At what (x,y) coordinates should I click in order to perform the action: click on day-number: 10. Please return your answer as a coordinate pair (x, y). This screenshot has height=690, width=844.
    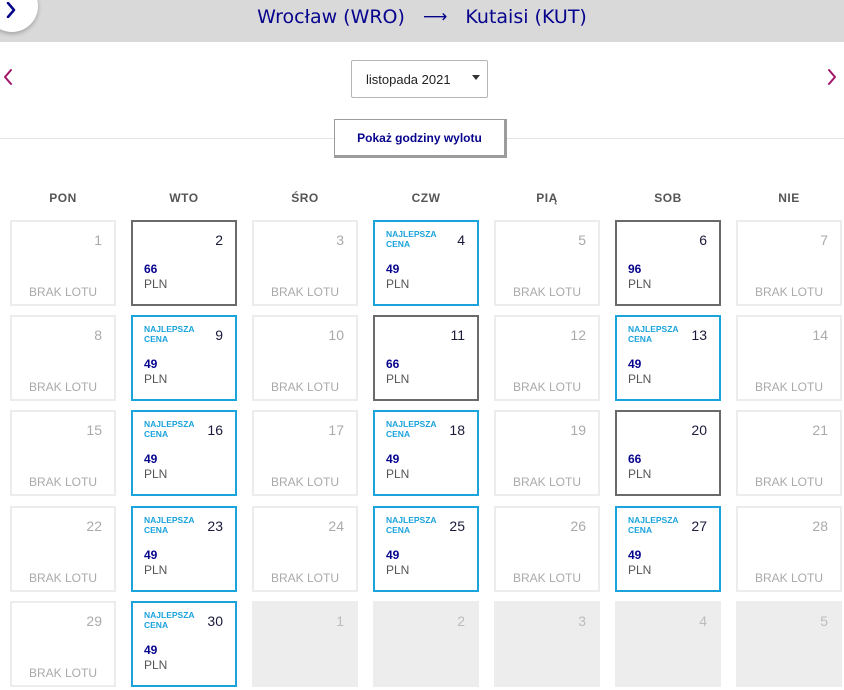
    Looking at the image, I should click on (336, 335).